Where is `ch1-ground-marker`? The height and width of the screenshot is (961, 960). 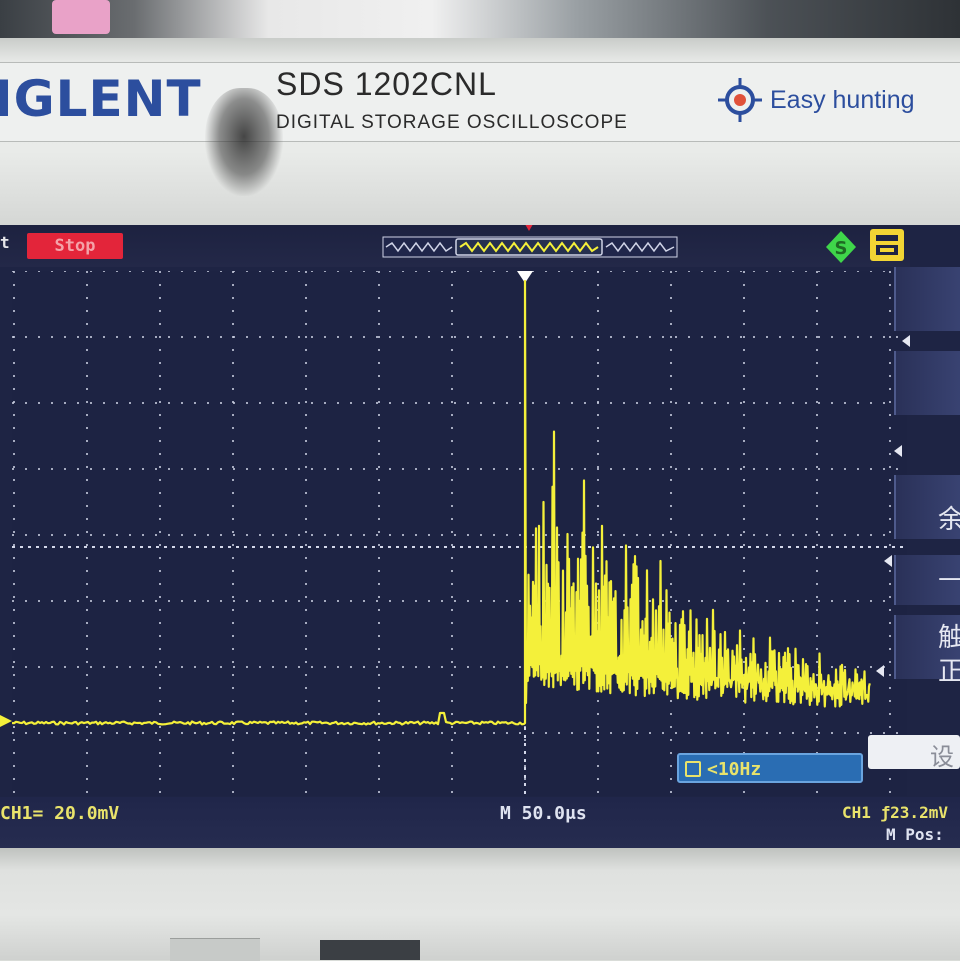
ch1-ground-marker is located at coordinates (6, 721).